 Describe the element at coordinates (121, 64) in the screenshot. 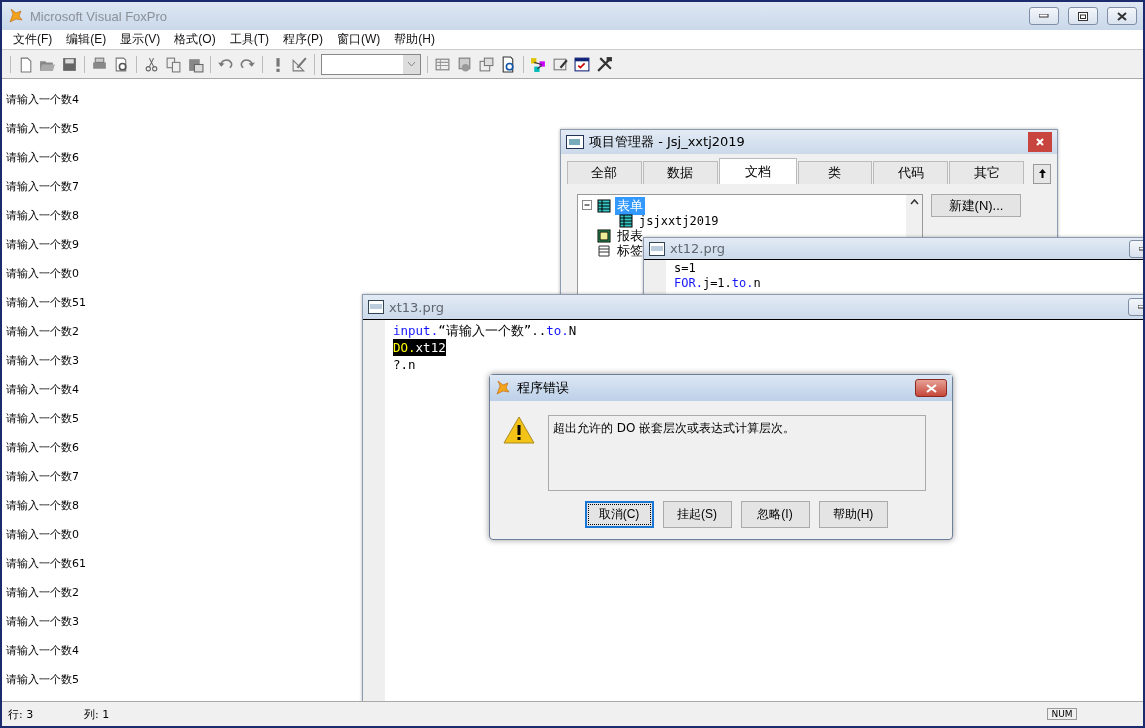

I see `print-preview-icon` at that location.